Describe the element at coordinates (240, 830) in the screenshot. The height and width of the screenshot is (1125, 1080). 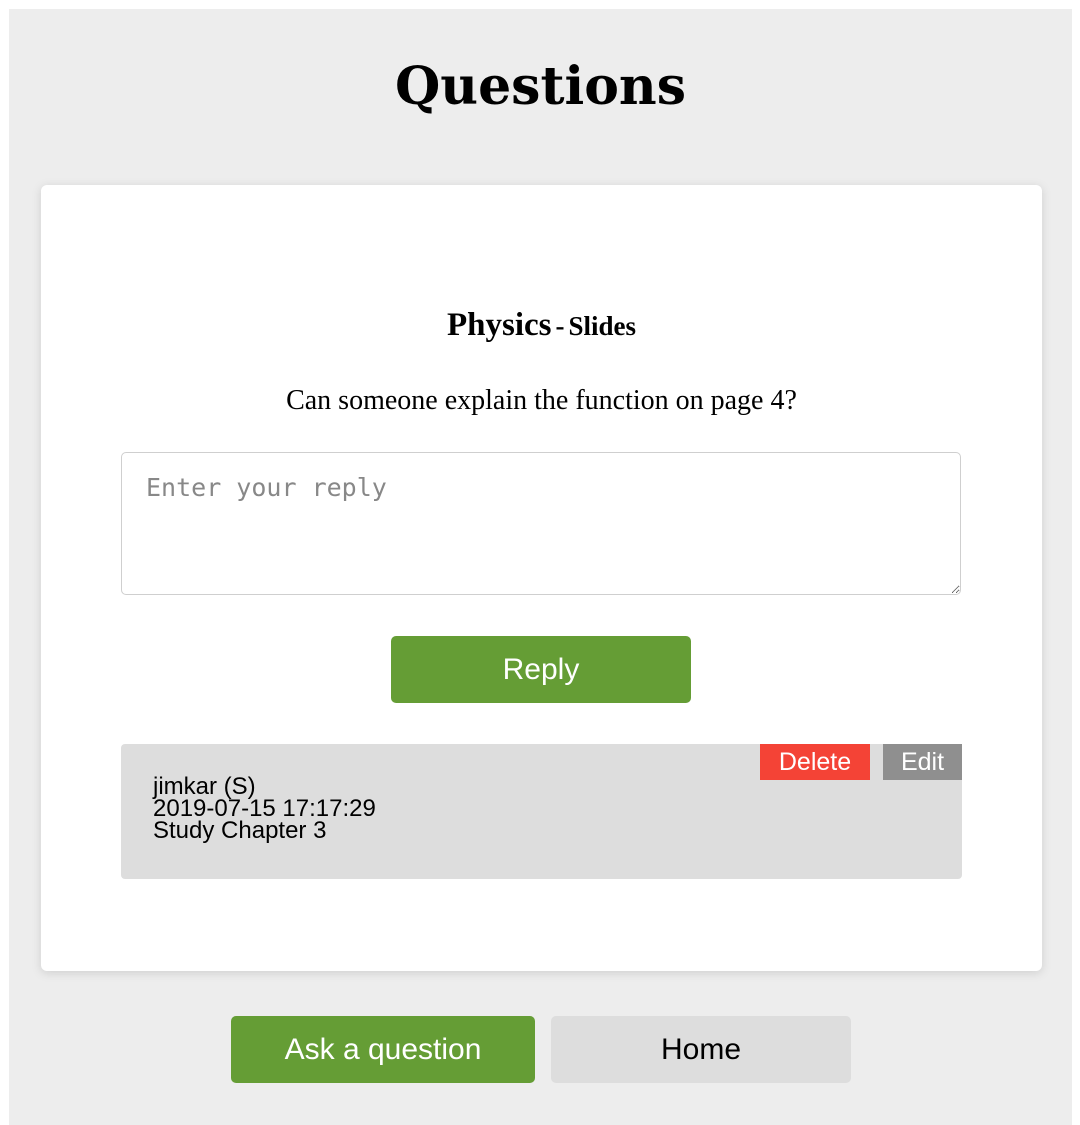
I see `answer-text: Study Chapter 3` at that location.